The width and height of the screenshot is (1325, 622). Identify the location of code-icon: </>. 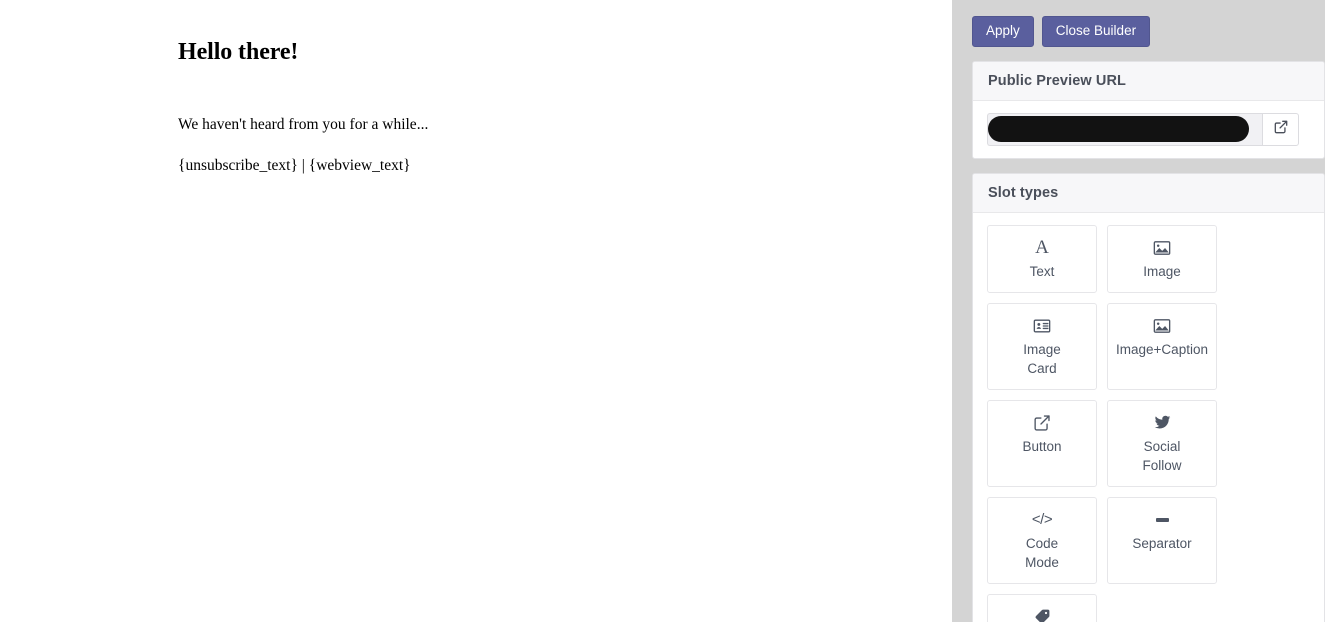
(1042, 520).